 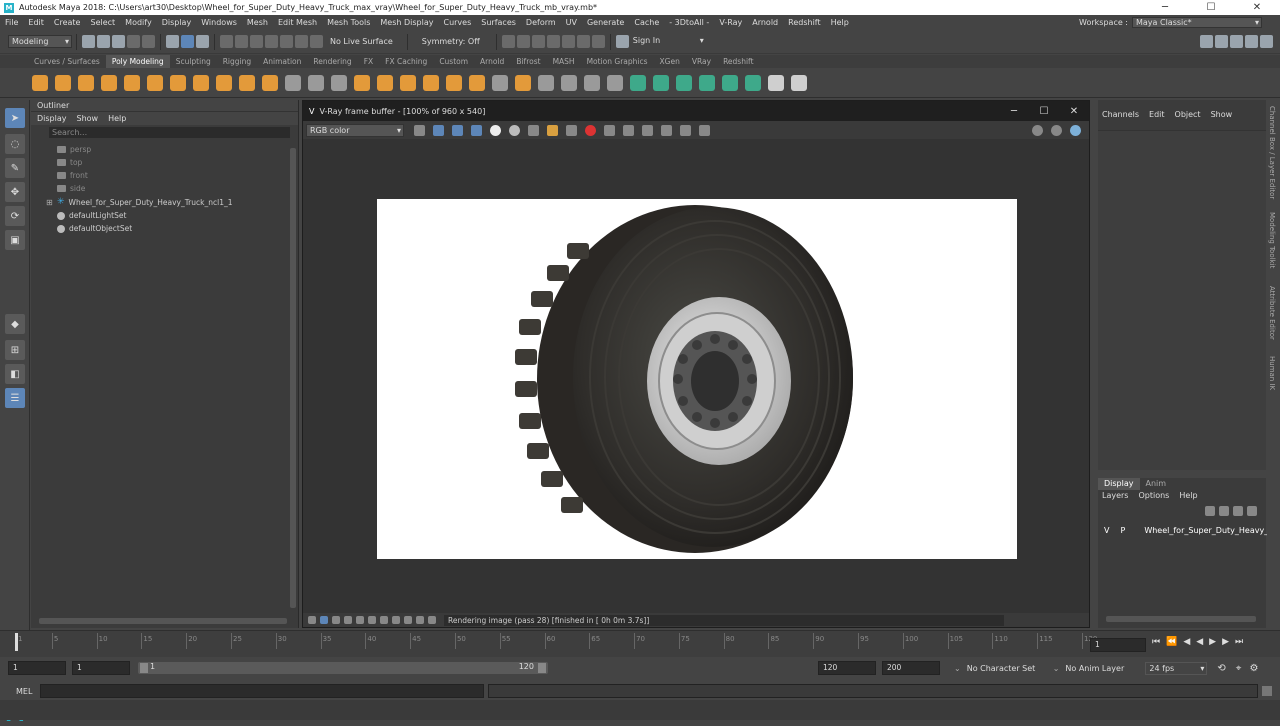 I want to click on shelf-tab-sculpting: Sculpting, so click(x=193, y=61).